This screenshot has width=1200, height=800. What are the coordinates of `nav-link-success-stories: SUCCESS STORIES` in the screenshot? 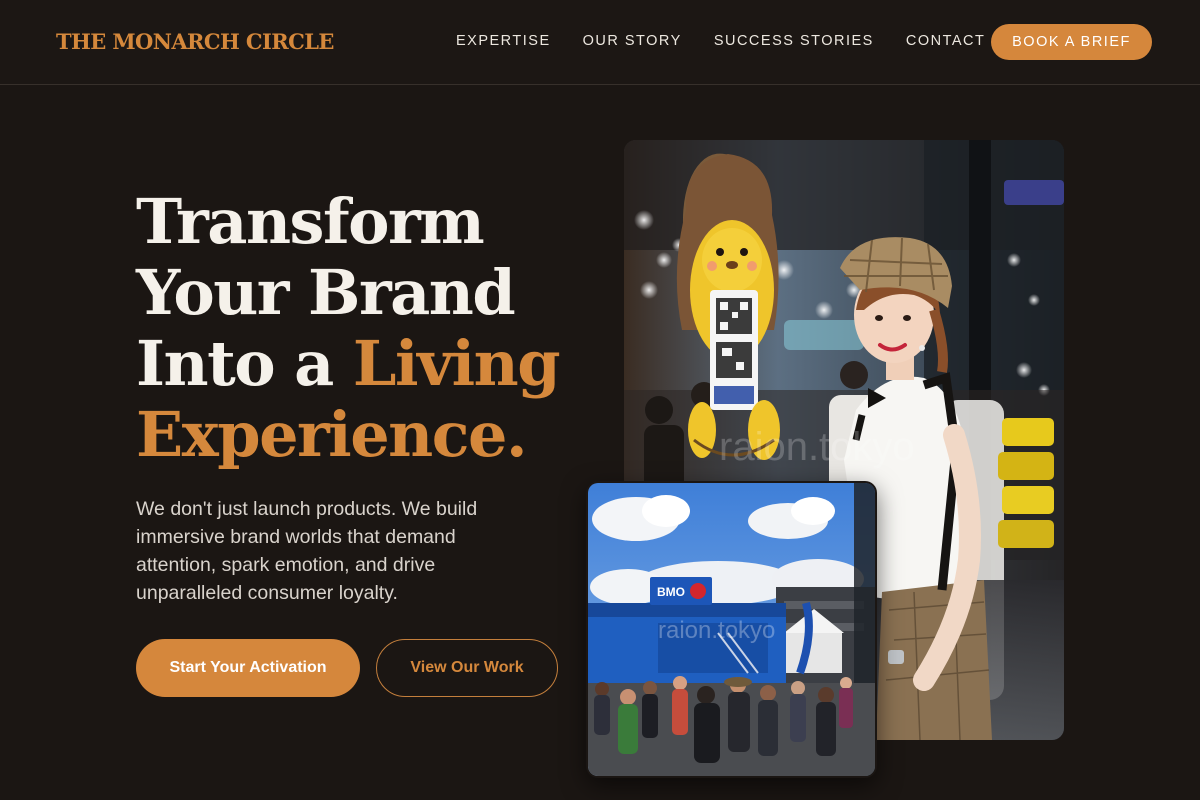 It's located at (794, 41).